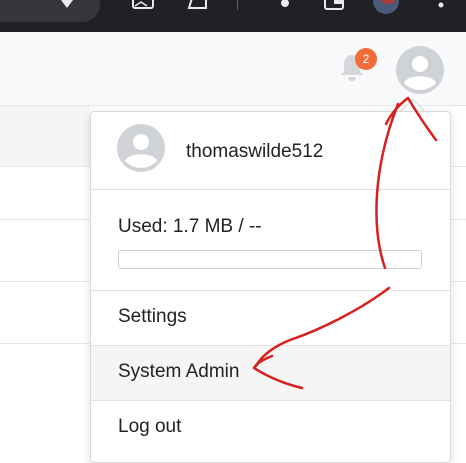 This screenshot has height=463, width=466. Describe the element at coordinates (237, 5) in the screenshot. I see `toolbar-divider` at that location.